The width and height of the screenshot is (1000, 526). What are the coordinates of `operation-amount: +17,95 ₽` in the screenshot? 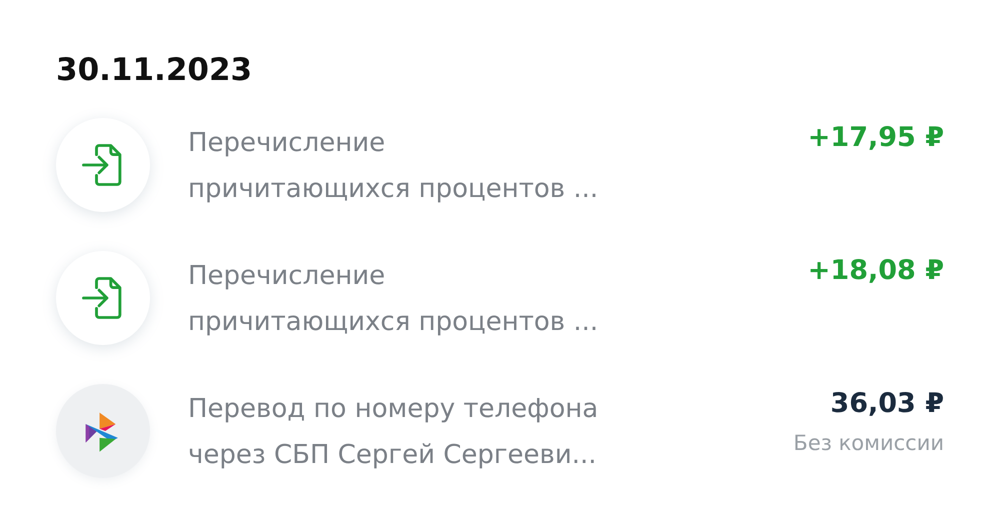 It's located at (876, 137).